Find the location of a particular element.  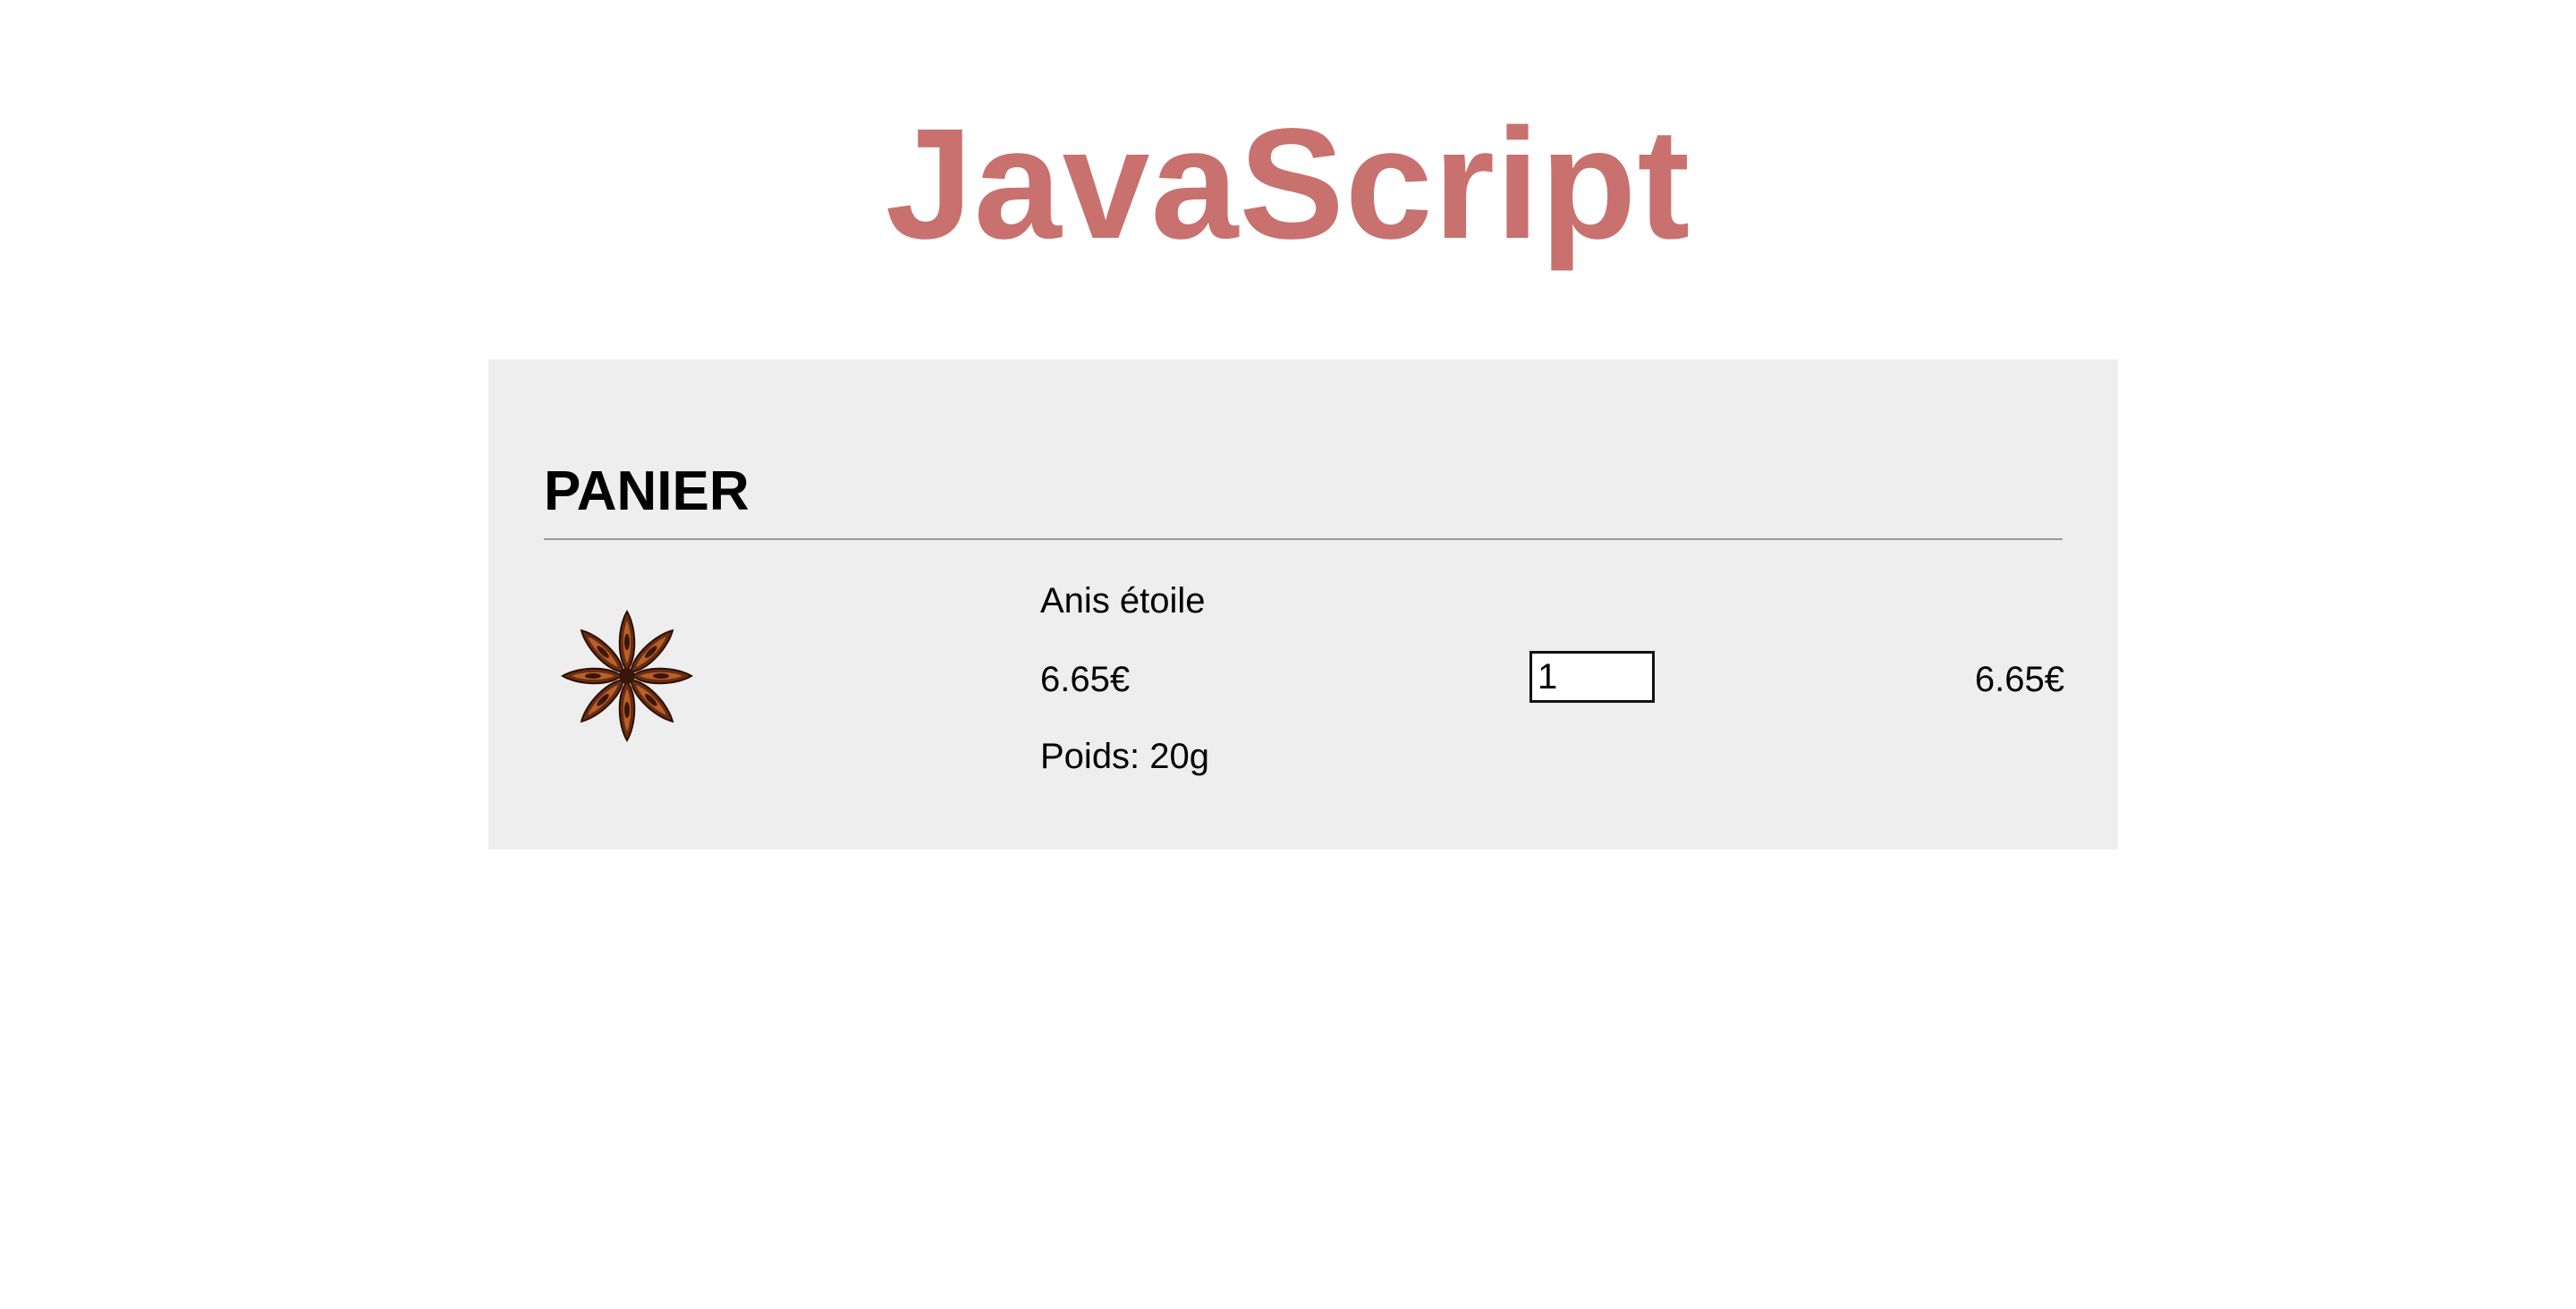

site-title: JavaScript is located at coordinates (1288, 184).